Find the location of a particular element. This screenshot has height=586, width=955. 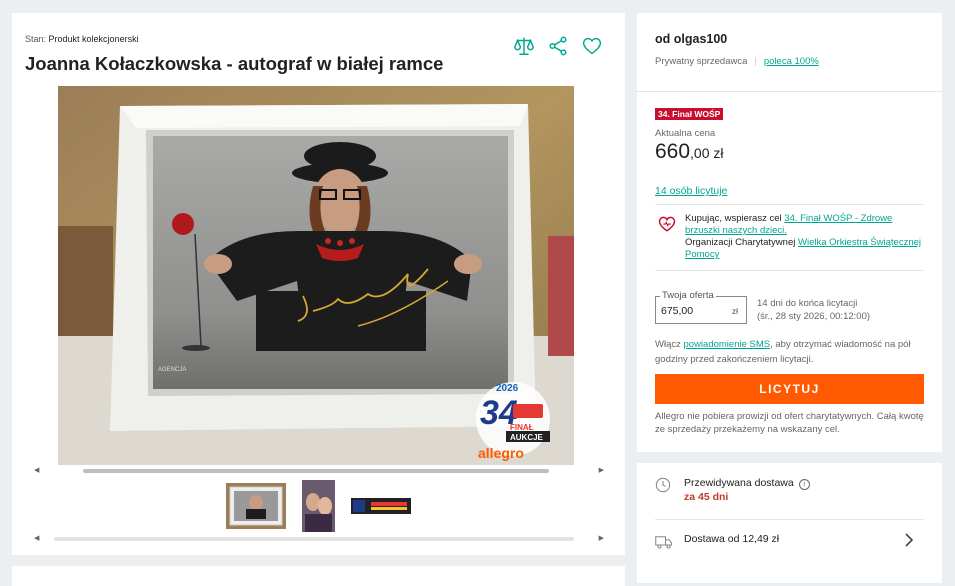

offer-currency: zł is located at coordinates (734, 311).